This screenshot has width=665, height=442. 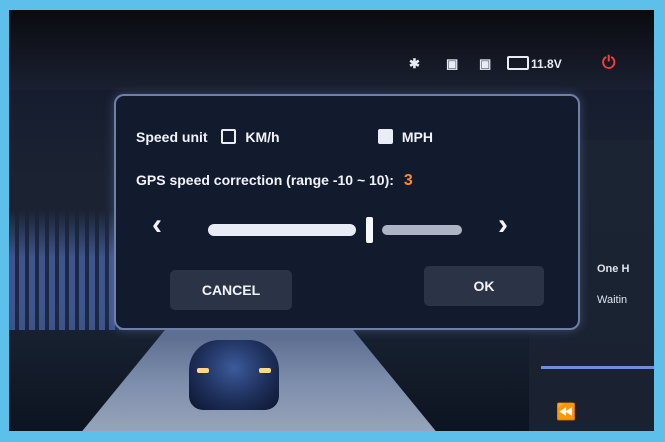 I want to click on rewind-icon: ⏪, so click(x=566, y=412).